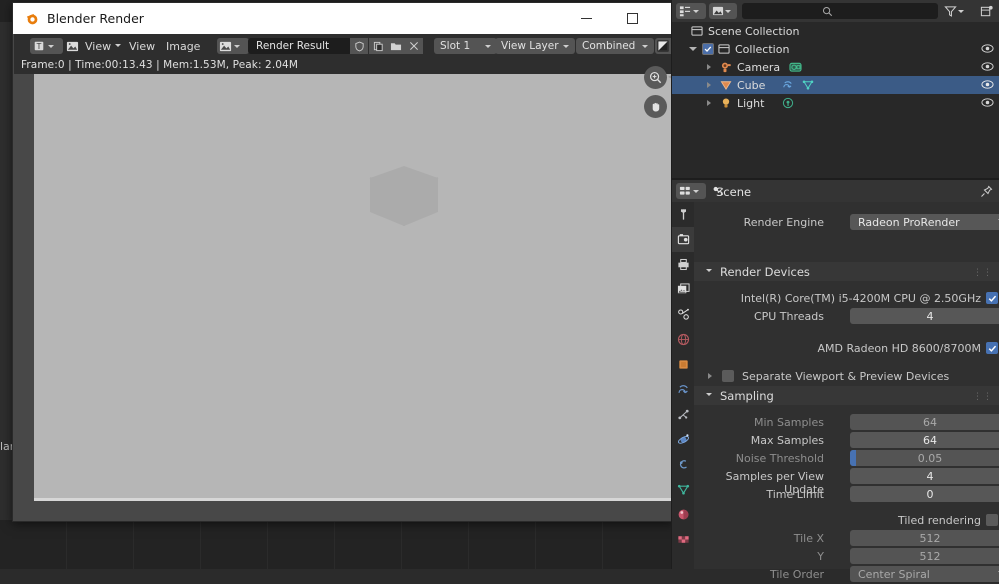 This screenshot has width=999, height=584. I want to click on tiled-rendering-checkbox, so click(992, 520).